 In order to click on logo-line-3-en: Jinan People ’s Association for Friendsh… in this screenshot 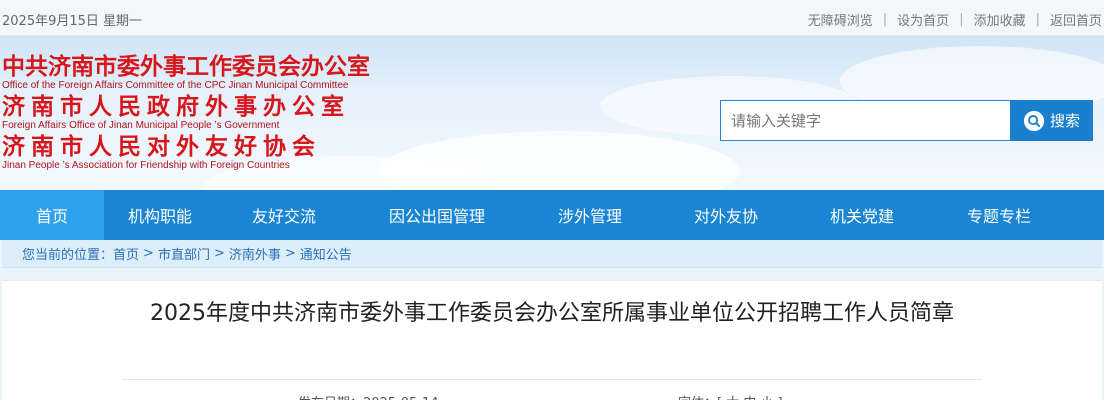, I will do `click(146, 165)`.